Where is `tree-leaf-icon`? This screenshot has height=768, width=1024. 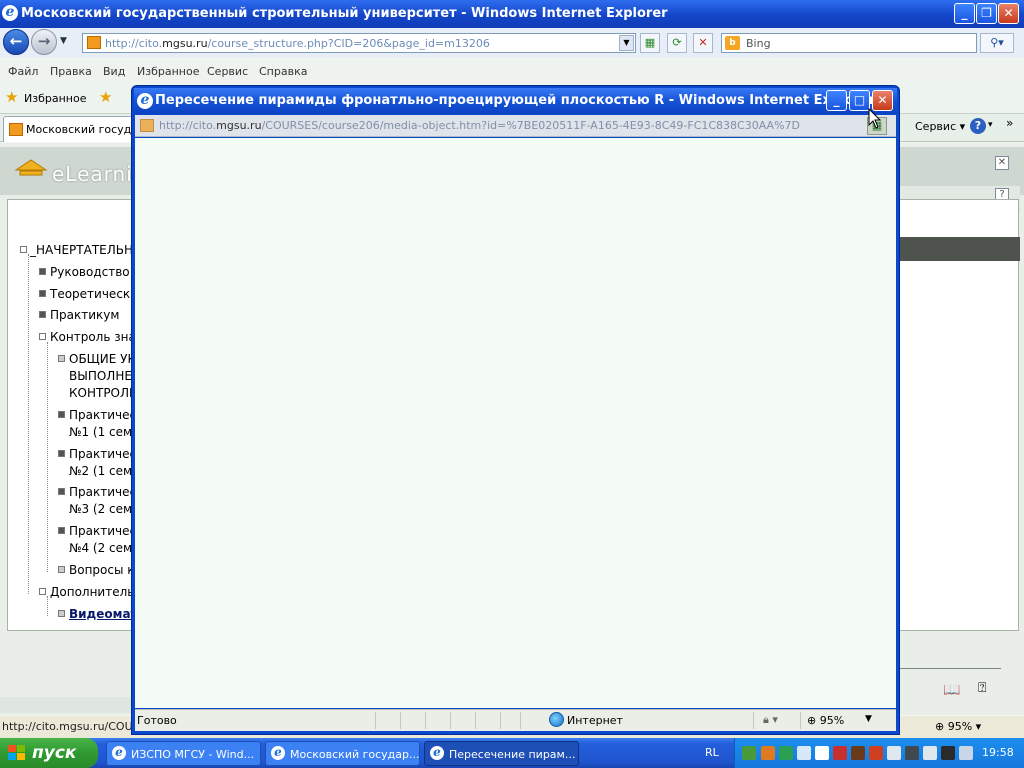 tree-leaf-icon is located at coordinates (61, 613).